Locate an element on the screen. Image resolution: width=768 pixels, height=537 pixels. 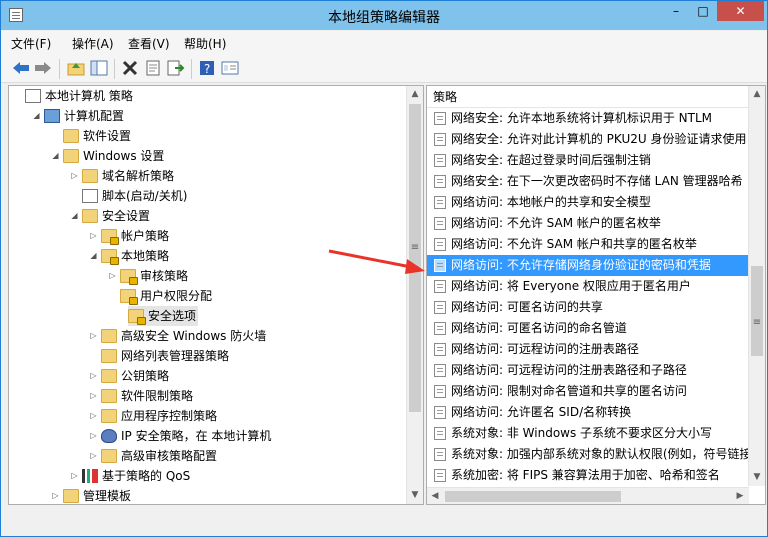
policy-row: 网络访问: 可匿名访问的命名管道 is located at coordinates (588, 328).